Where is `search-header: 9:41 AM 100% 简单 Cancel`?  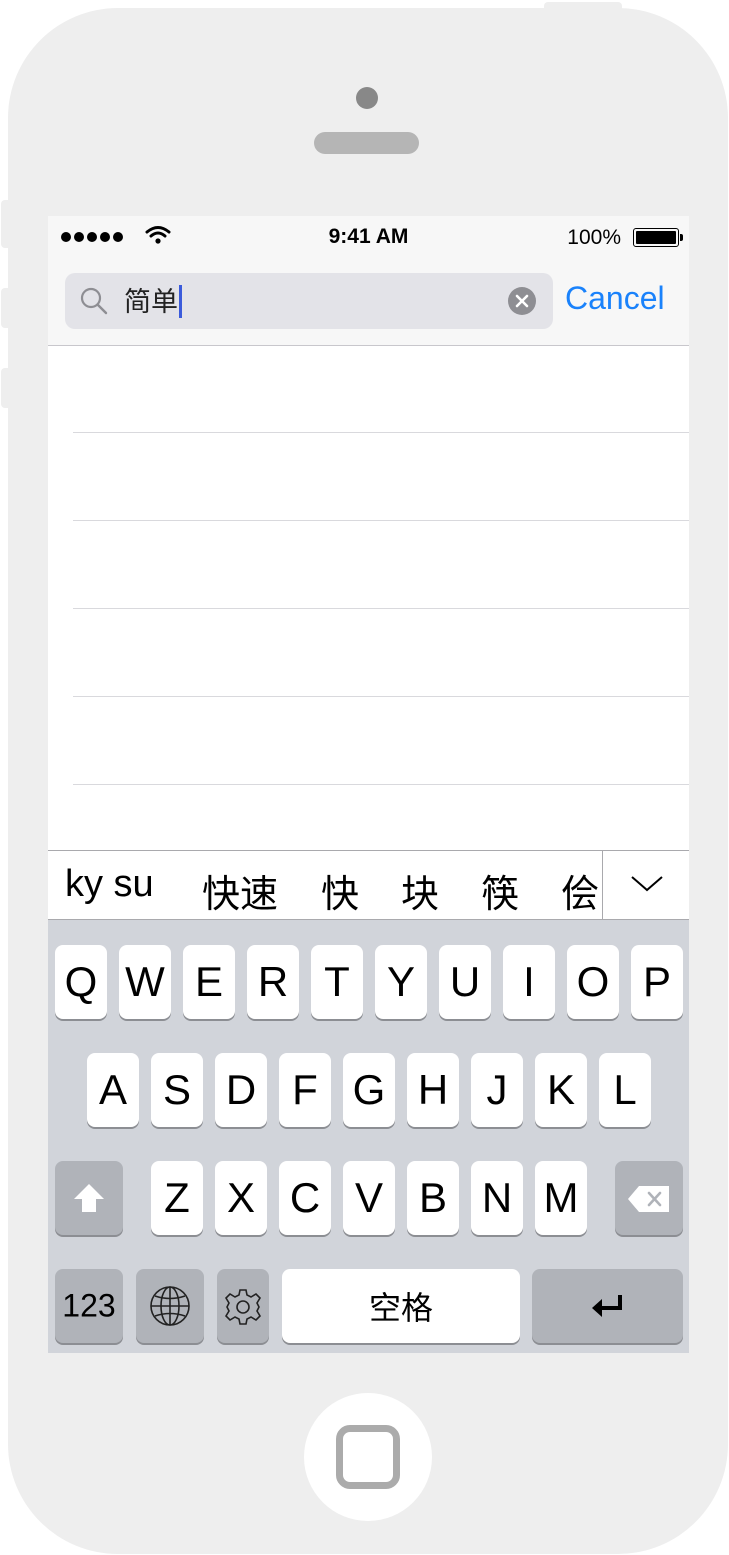
search-header: 9:41 AM 100% 简单 Cancel is located at coordinates (368, 281).